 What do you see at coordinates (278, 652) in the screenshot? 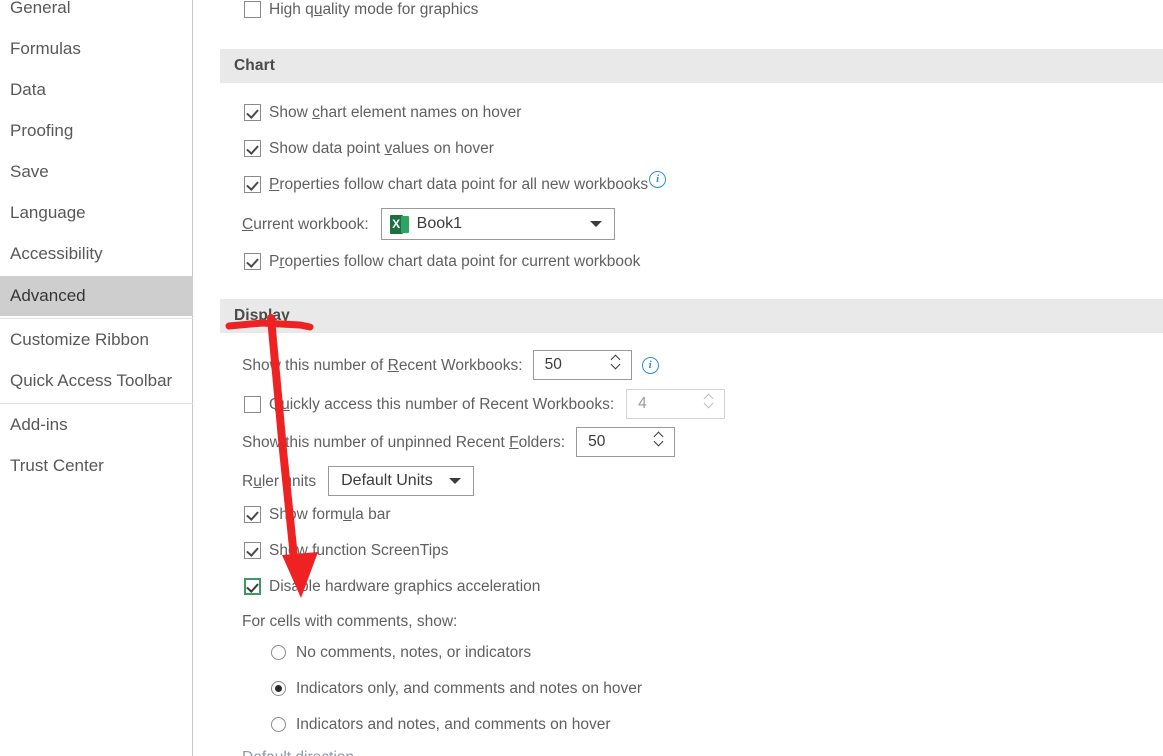
I see `radio-no-comments` at bounding box center [278, 652].